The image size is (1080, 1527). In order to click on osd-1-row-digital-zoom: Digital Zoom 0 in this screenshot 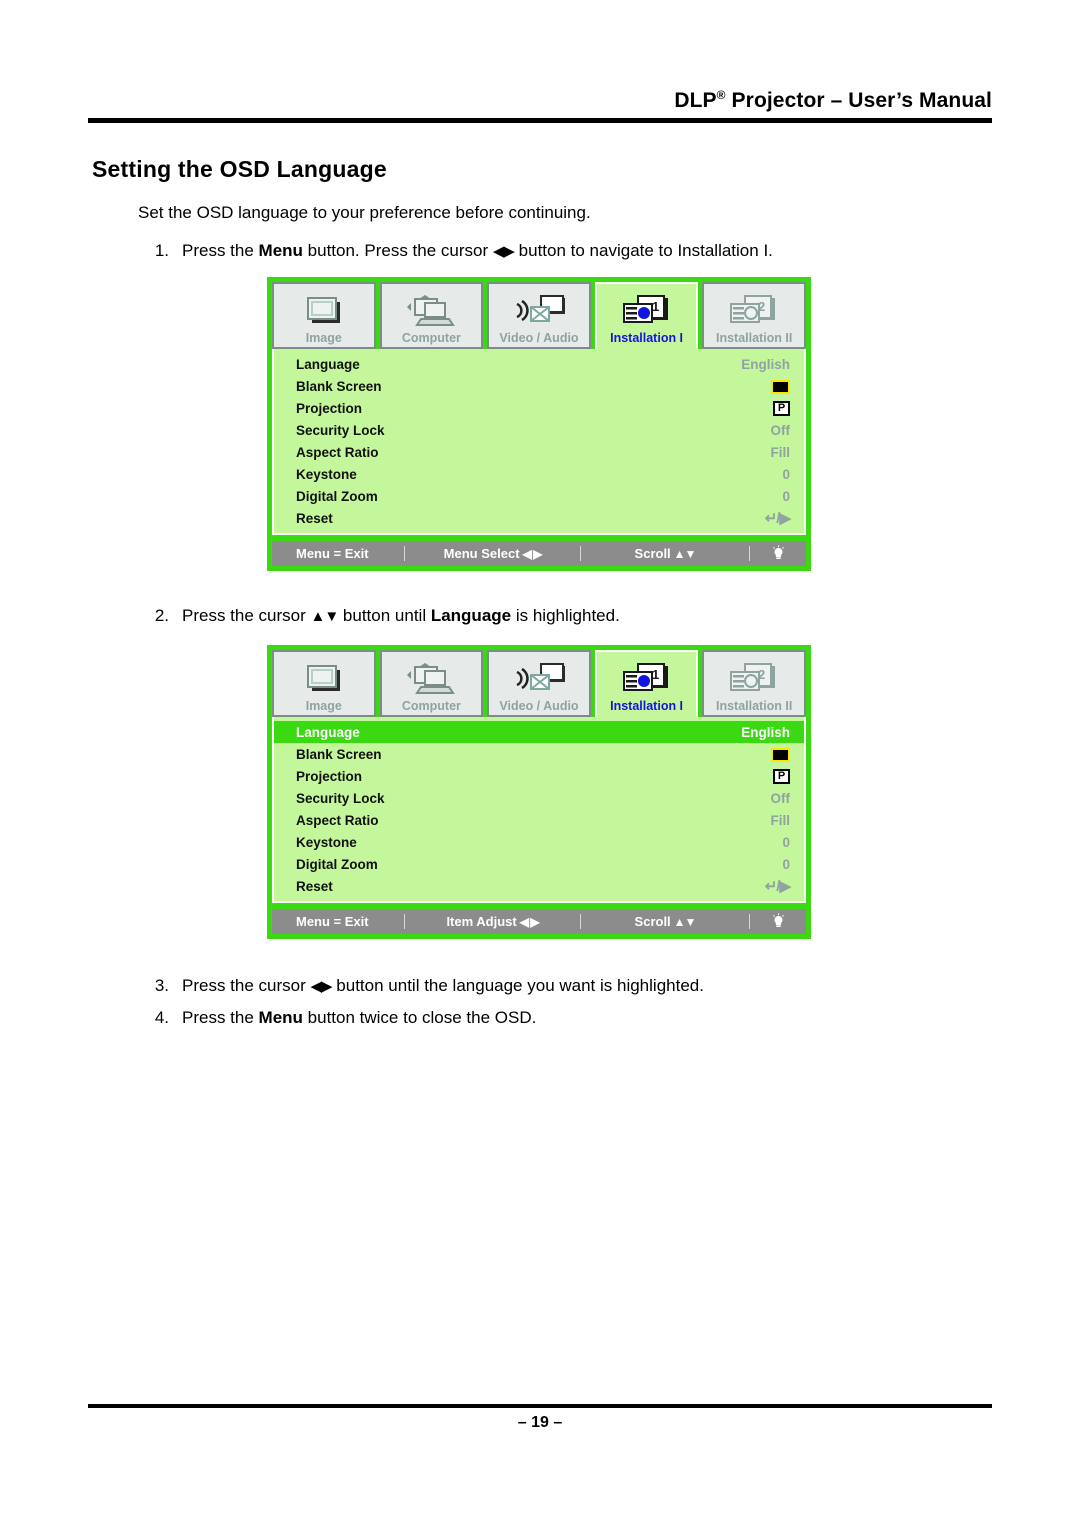, I will do `click(539, 496)`.